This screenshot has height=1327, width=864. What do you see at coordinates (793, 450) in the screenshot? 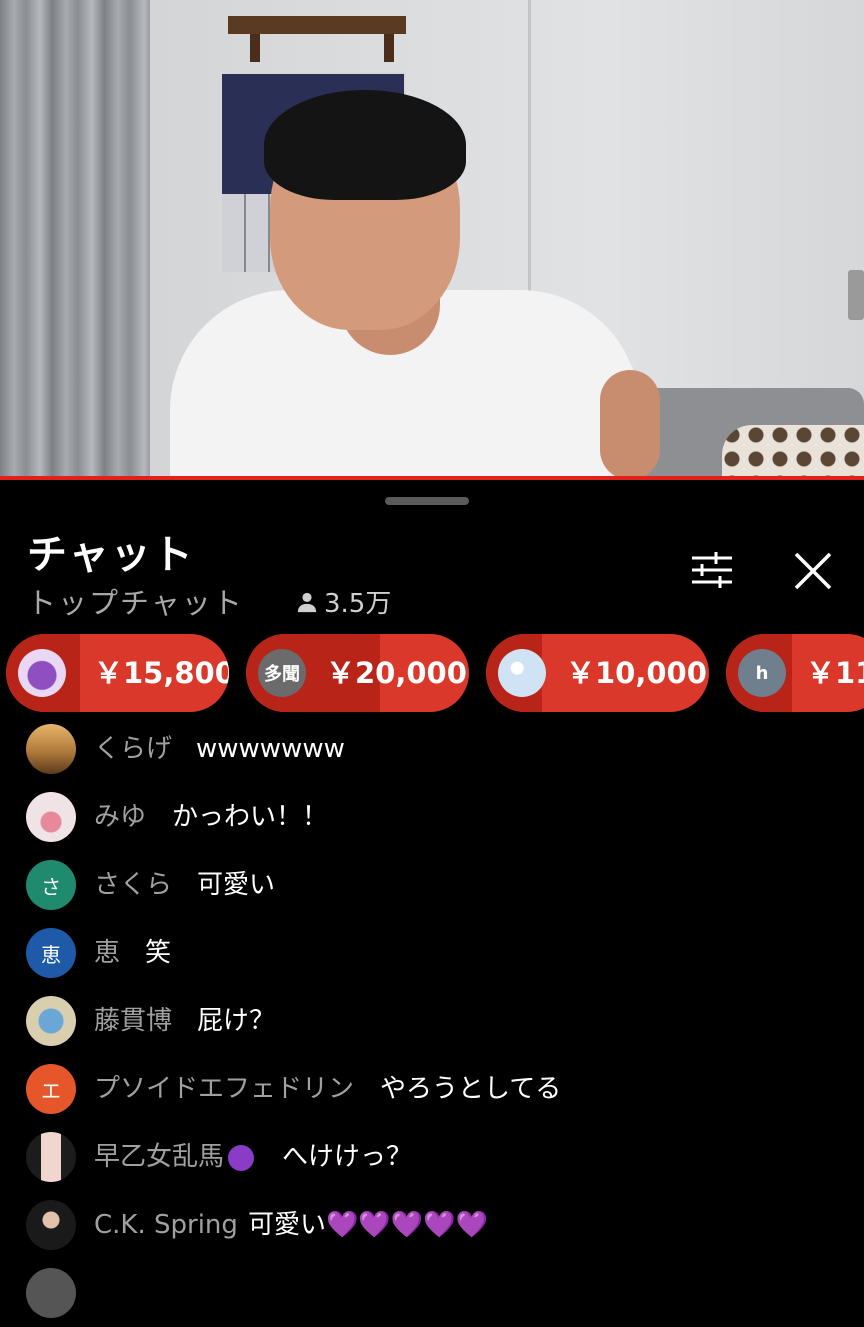
I see `cushion` at bounding box center [793, 450].